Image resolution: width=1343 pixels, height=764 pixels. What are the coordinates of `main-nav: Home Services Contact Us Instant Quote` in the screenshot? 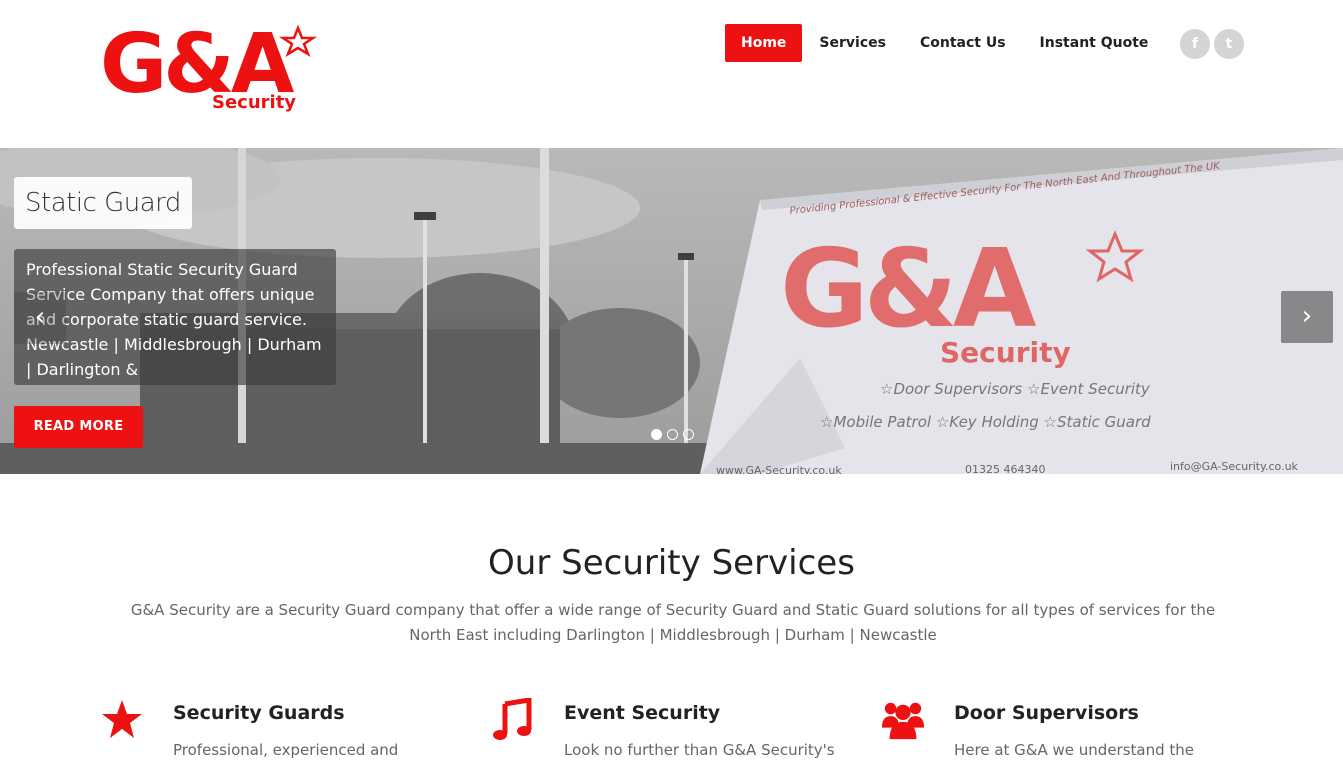 It's located at (945, 43).